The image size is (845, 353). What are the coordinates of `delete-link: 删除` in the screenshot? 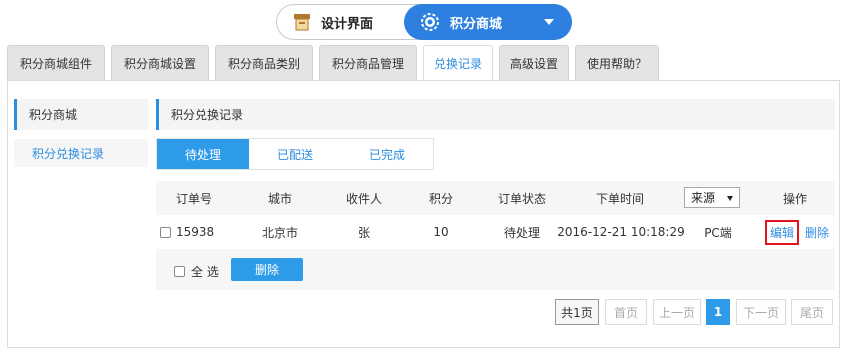 It's located at (817, 232).